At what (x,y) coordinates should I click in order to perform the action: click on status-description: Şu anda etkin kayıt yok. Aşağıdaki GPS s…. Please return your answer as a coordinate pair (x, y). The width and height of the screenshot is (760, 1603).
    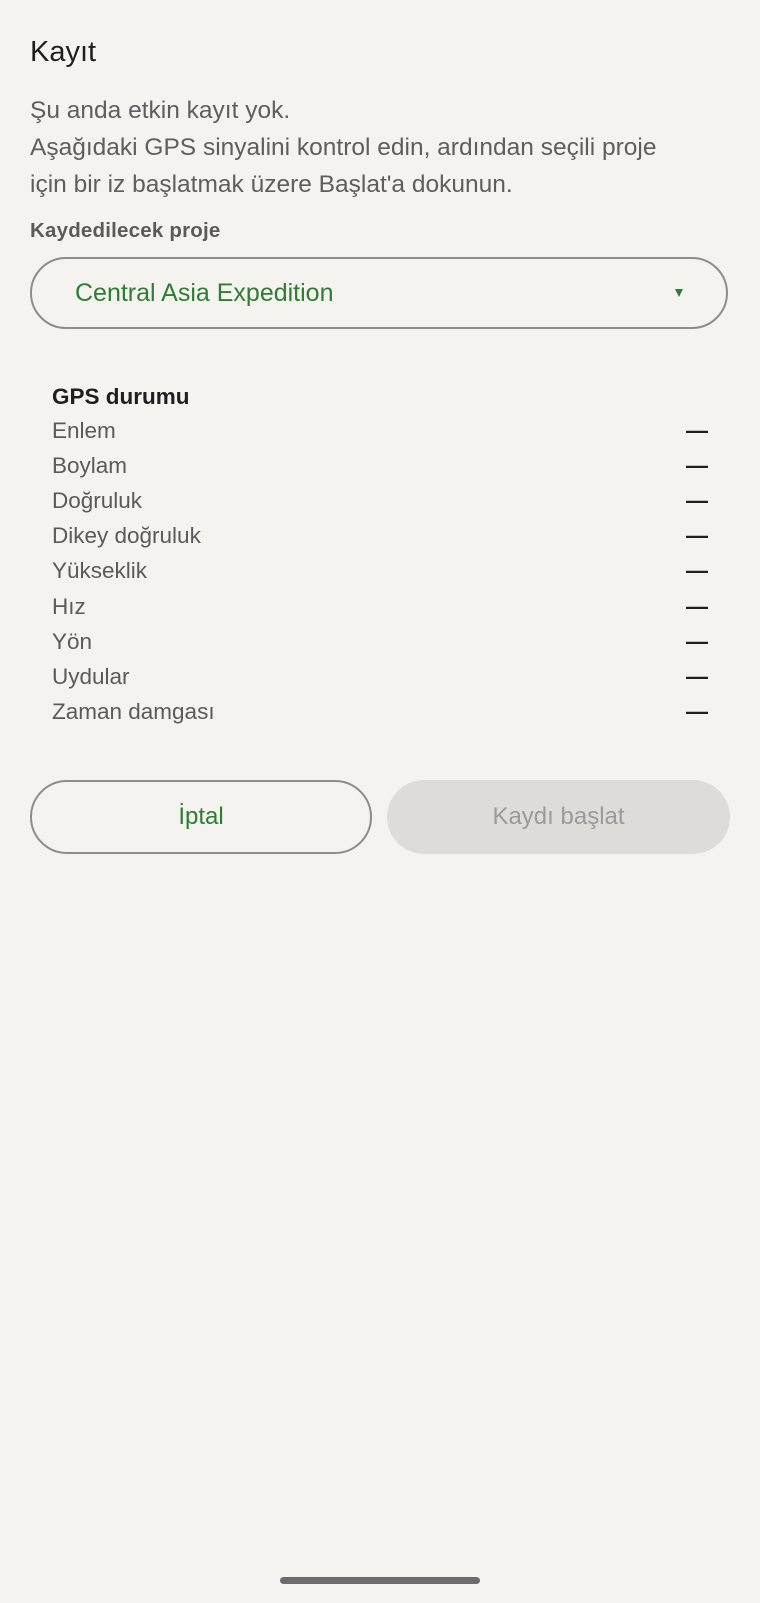
    Looking at the image, I should click on (380, 147).